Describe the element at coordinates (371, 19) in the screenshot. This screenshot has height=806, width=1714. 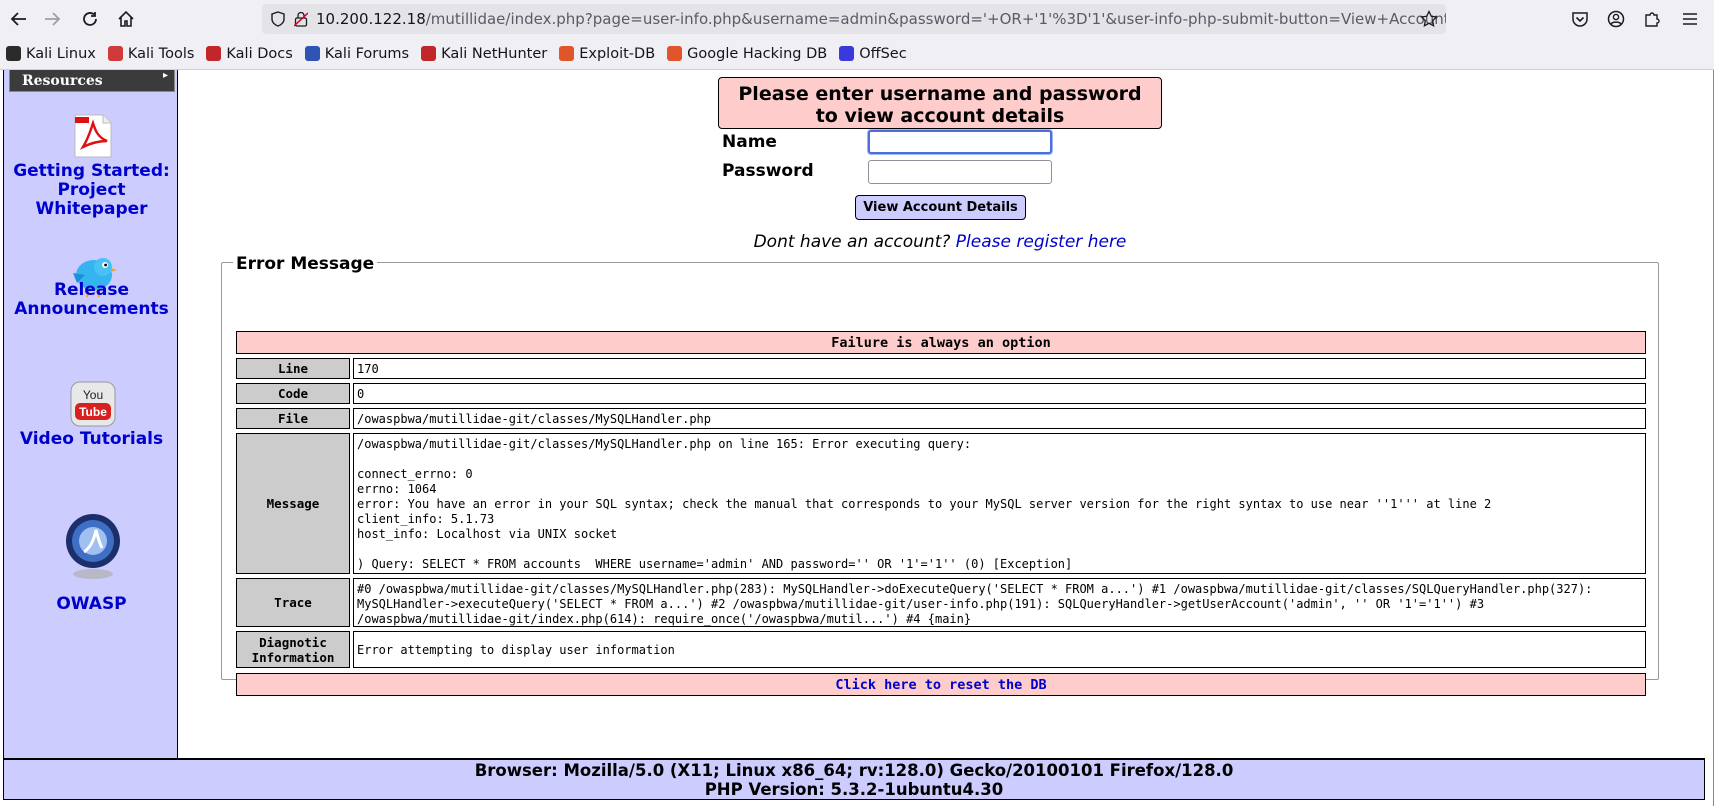
I see `url-host: 10.200.122.18` at that location.